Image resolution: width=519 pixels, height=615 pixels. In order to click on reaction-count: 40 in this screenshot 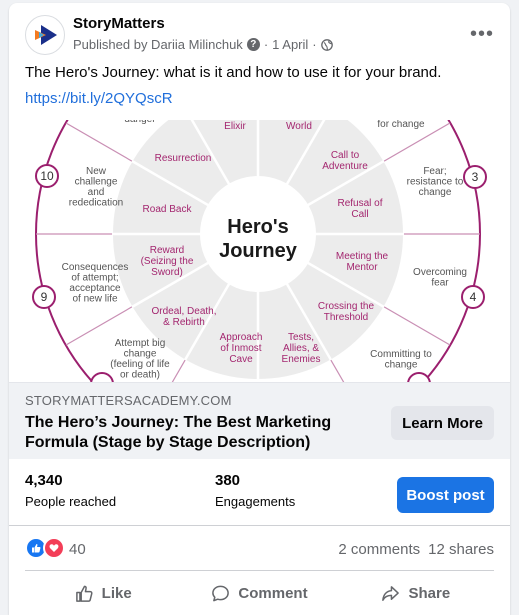, I will do `click(77, 549)`.